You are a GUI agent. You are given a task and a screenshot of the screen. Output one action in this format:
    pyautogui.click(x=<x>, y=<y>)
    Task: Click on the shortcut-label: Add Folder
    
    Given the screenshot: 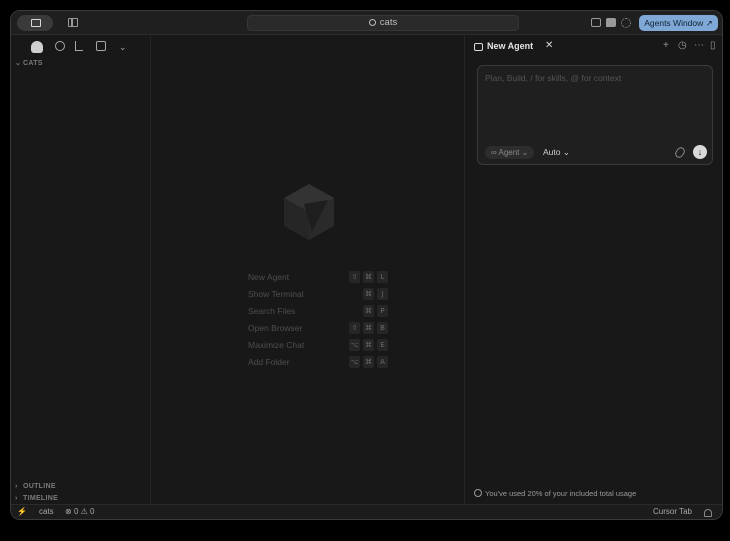 What is the action you would take?
    pyautogui.click(x=269, y=362)
    